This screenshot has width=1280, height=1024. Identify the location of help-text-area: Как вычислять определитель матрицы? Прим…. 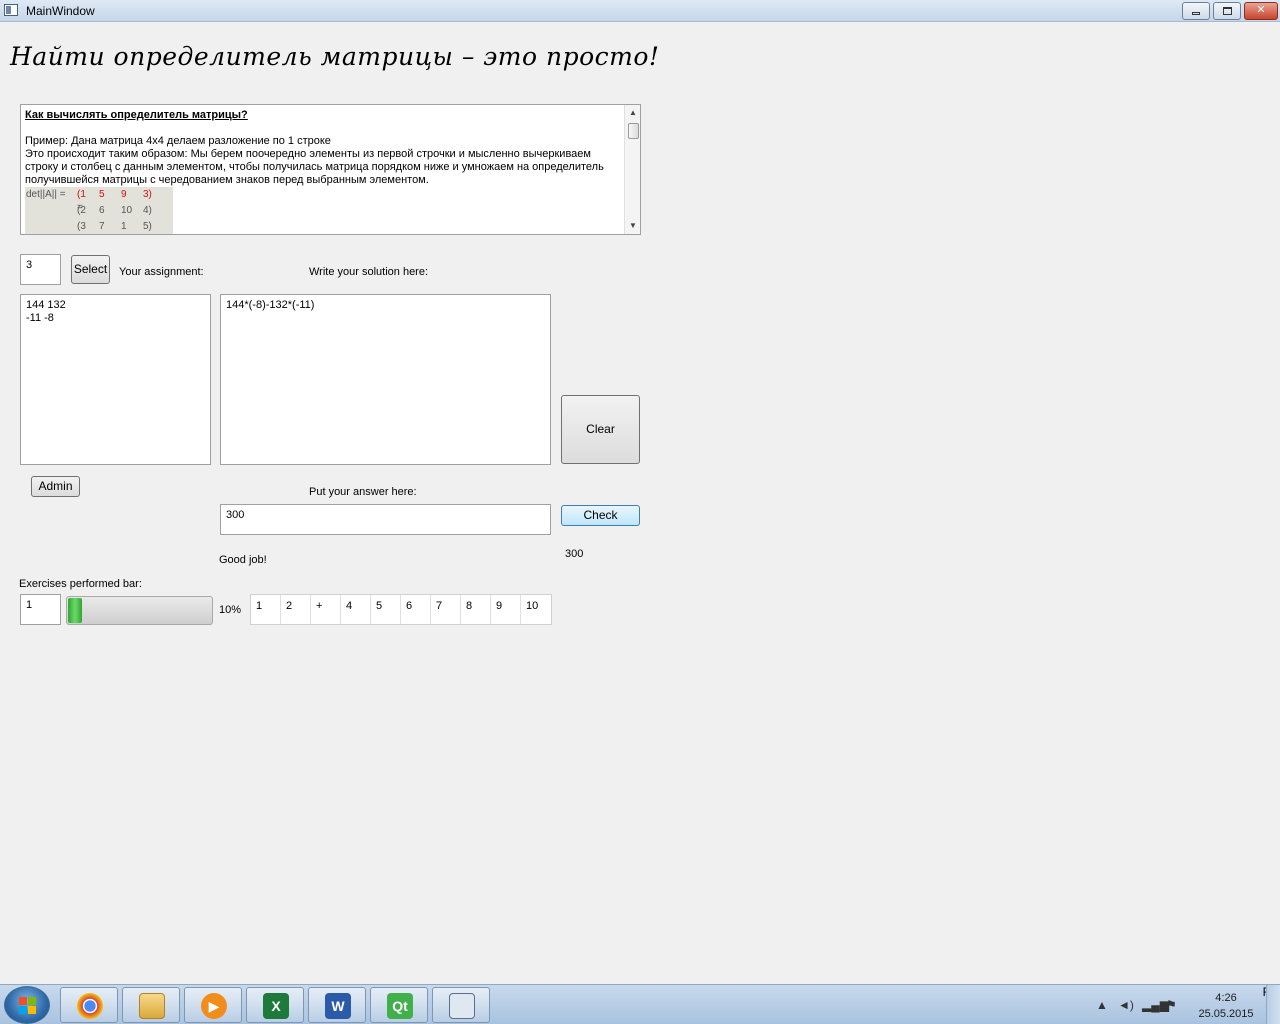
(330, 169).